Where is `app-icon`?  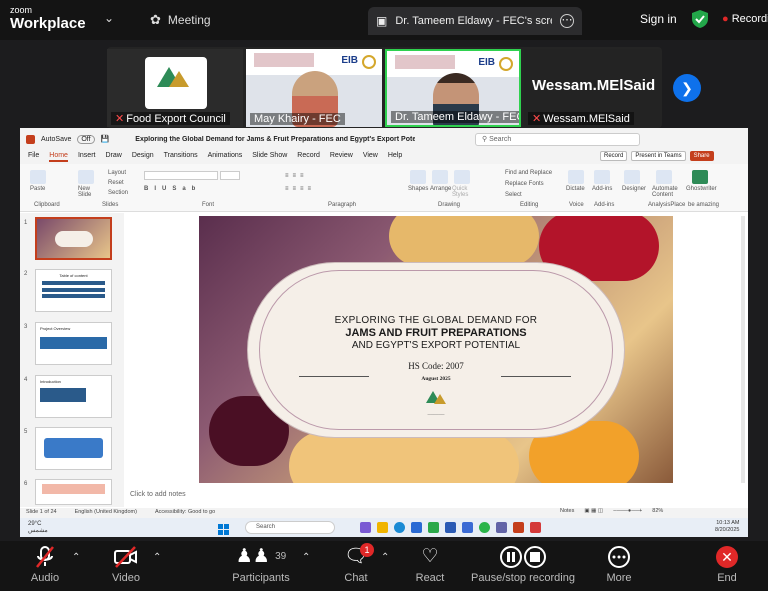 app-icon is located at coordinates (535, 527).